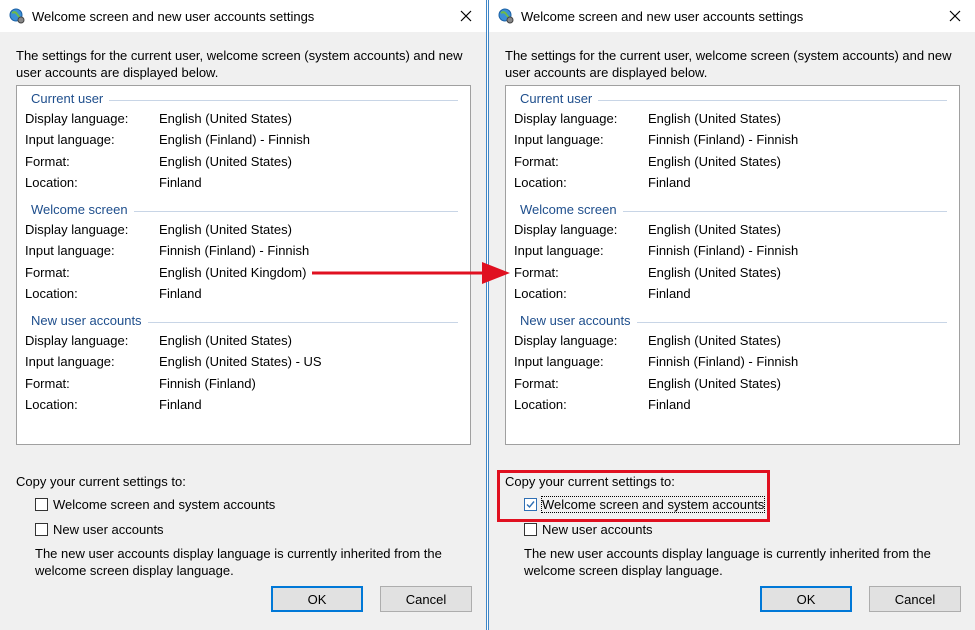  What do you see at coordinates (70, 98) in the screenshot?
I see `section-title: Current user` at bounding box center [70, 98].